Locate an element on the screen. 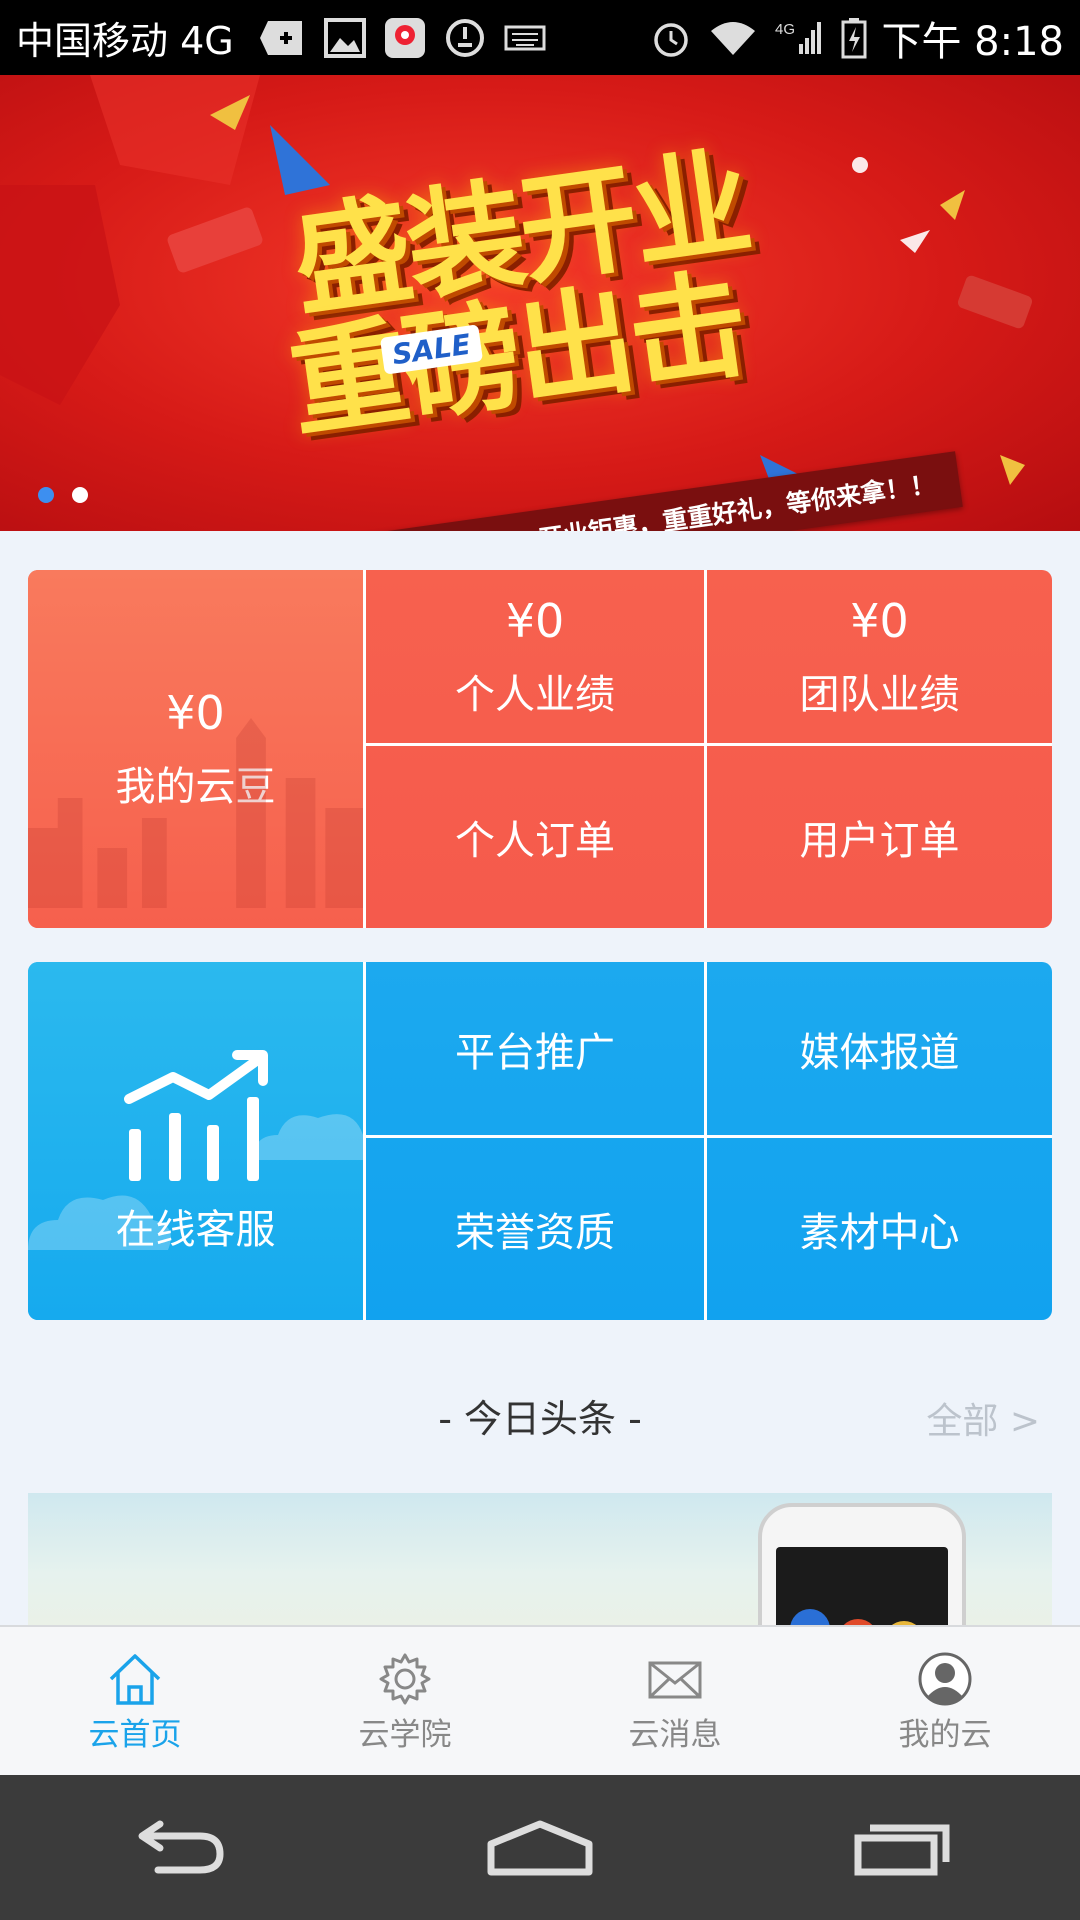 The height and width of the screenshot is (1920, 1080). home-button-icon is located at coordinates (540, 1848).